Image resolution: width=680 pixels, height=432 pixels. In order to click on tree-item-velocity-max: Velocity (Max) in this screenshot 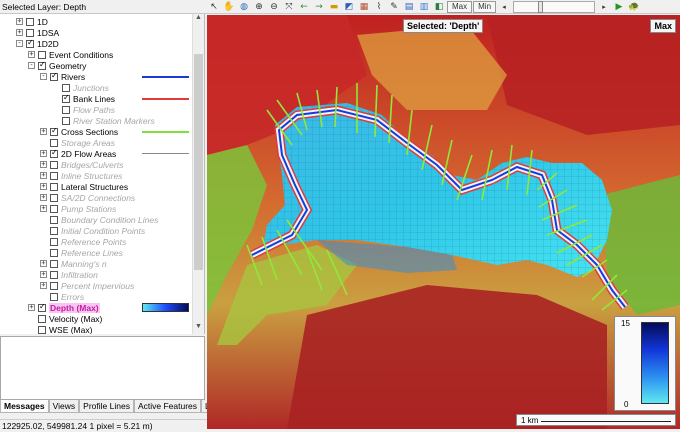, I will do `click(95, 318)`.